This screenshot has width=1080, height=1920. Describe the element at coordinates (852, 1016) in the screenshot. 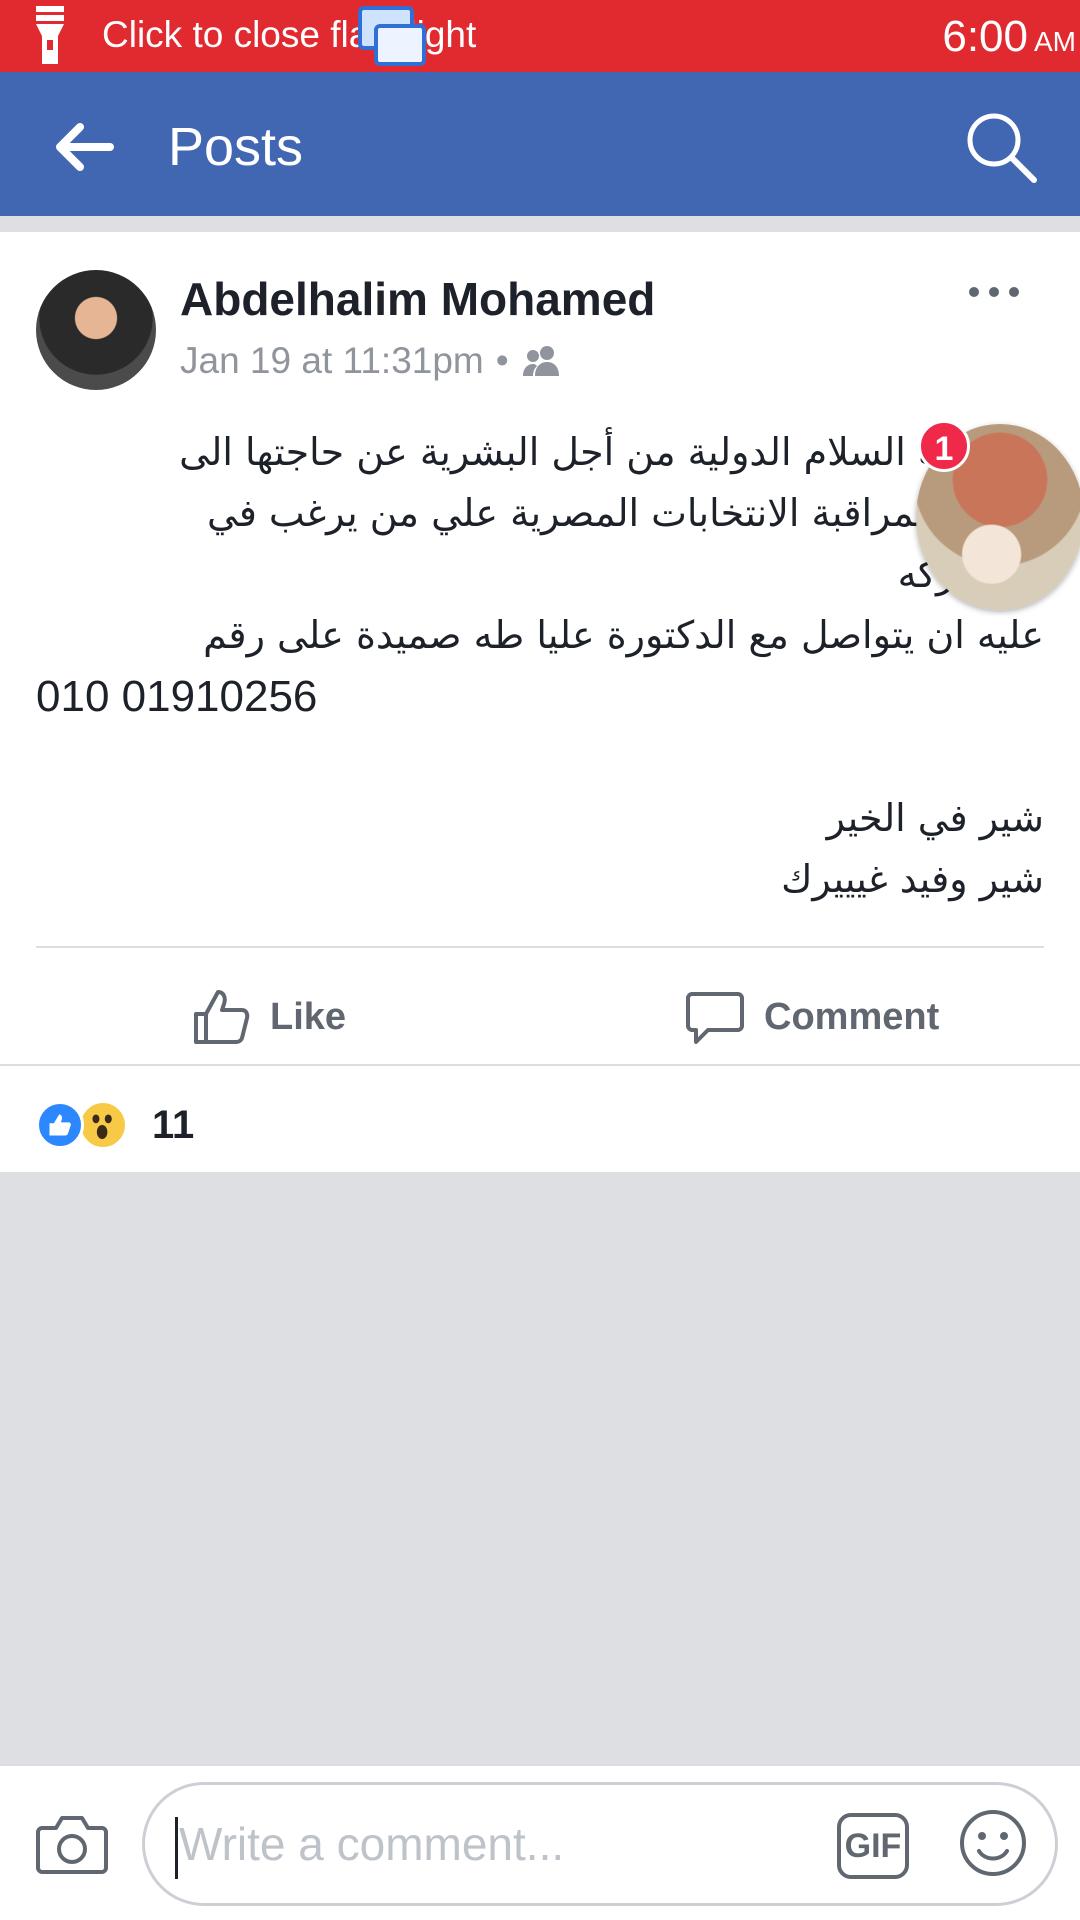

I see `comment-label: Comment` at that location.